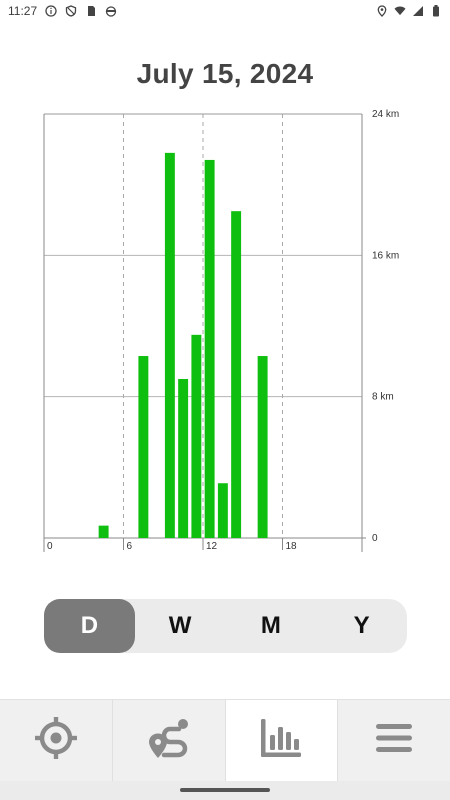 The height and width of the screenshot is (800, 450). I want to click on status-left: 11:27, so click(62, 11).